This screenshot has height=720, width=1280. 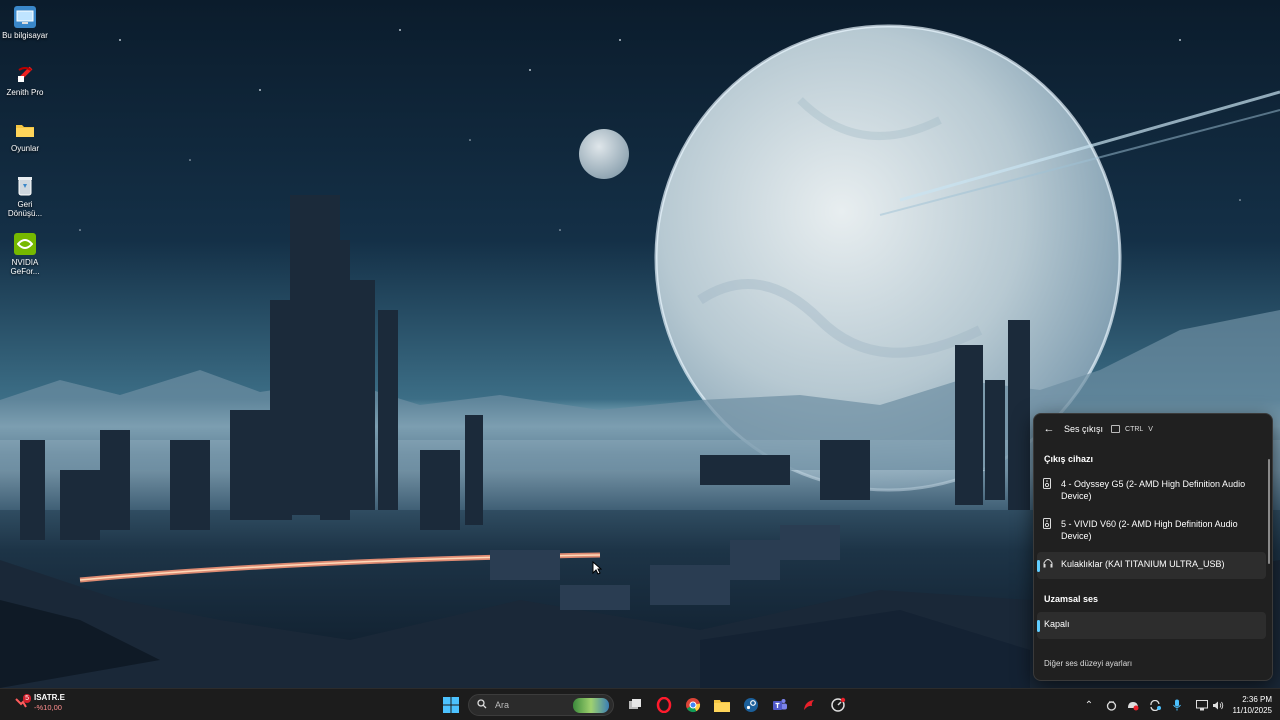 I want to click on steam-button, so click(x=751, y=705).